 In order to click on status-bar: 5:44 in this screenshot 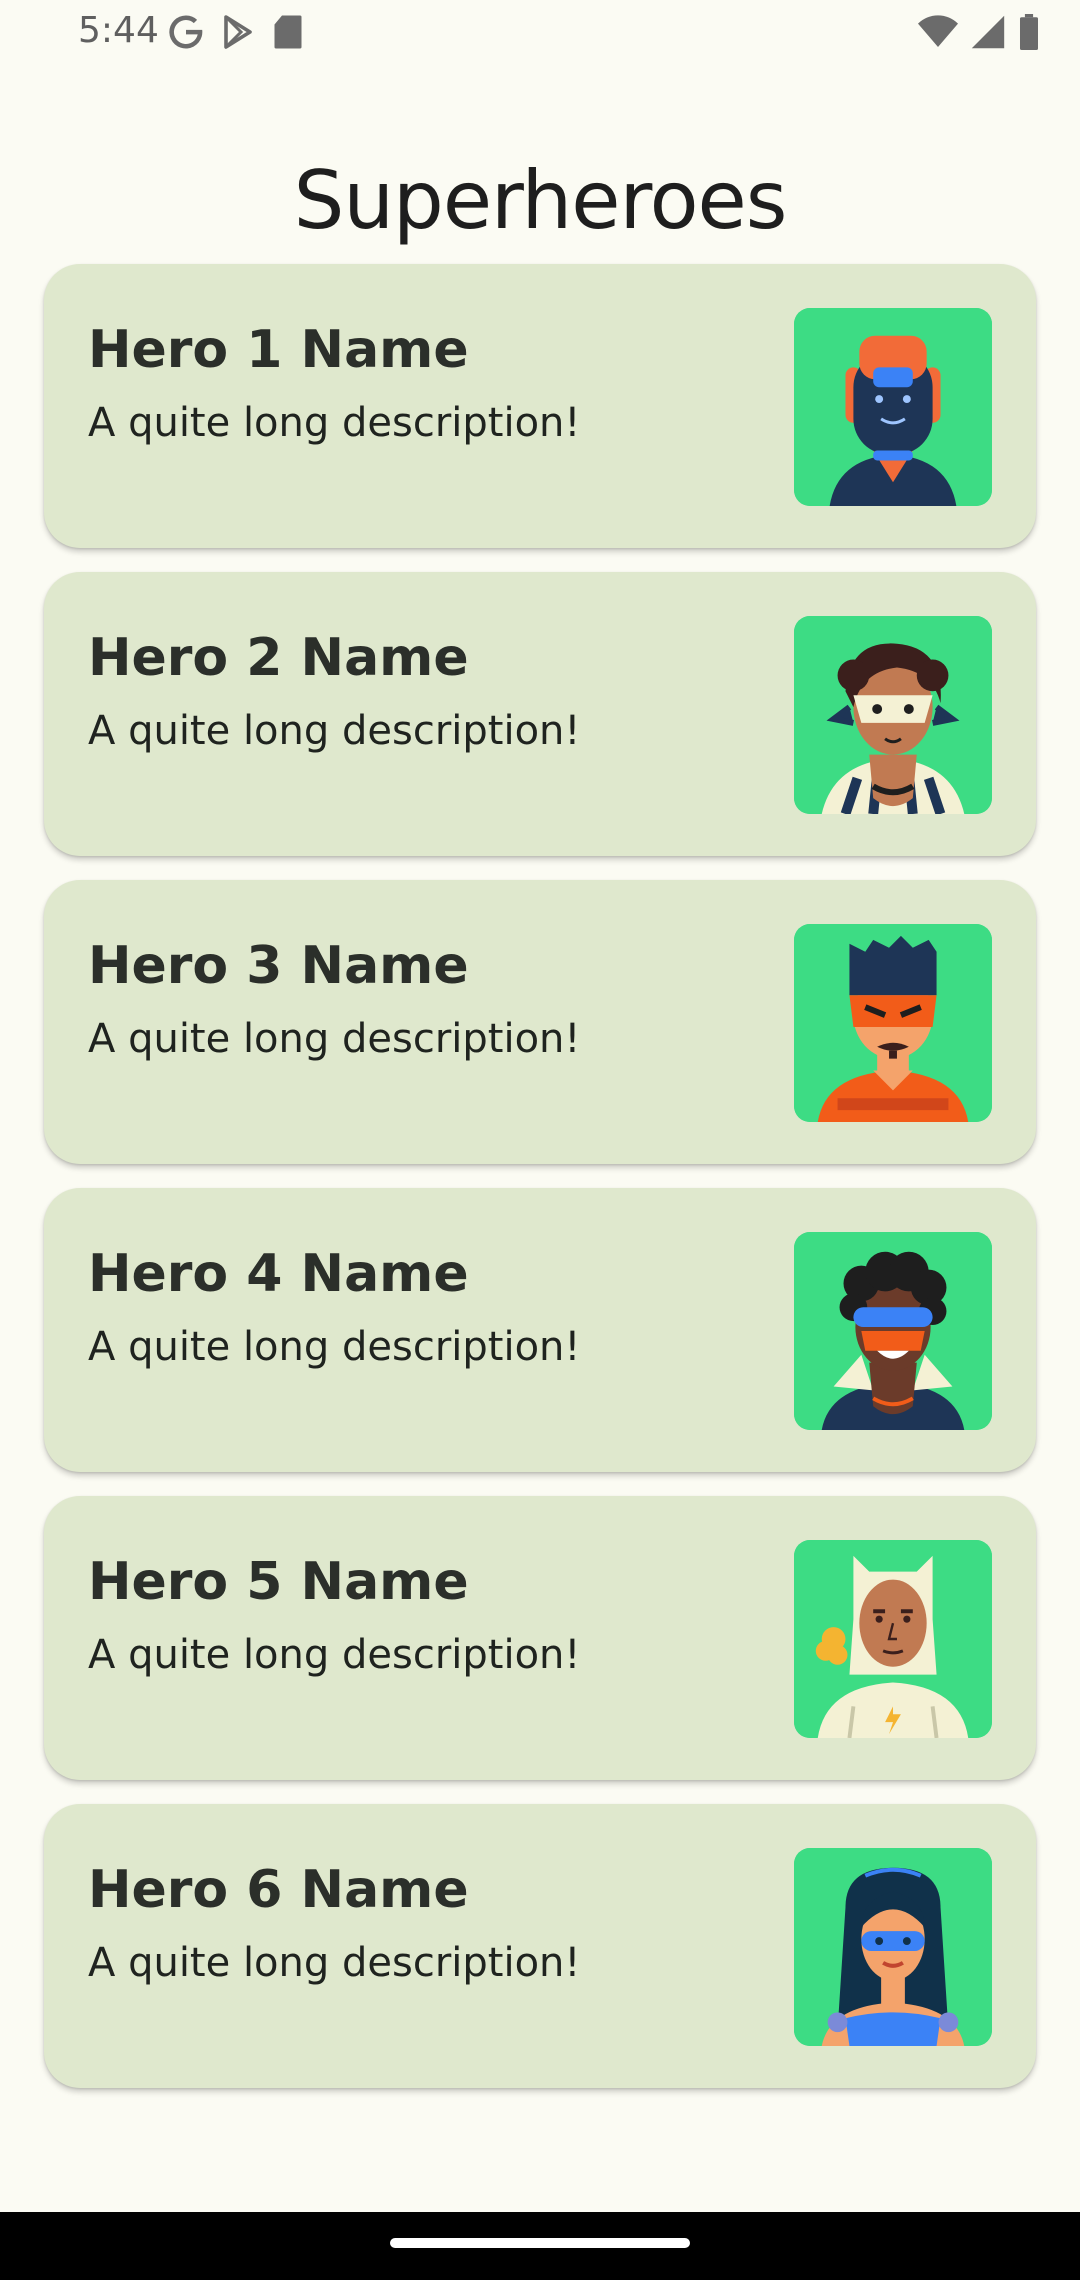, I will do `click(540, 35)`.